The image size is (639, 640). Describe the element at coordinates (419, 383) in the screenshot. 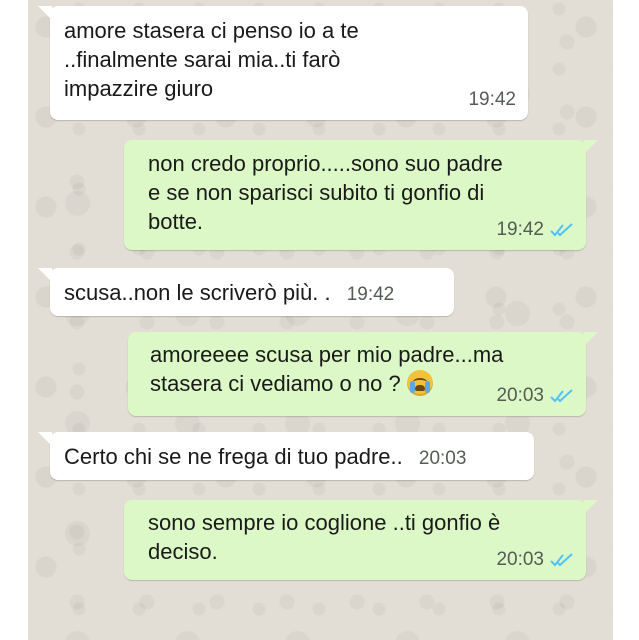

I see `crying-face-emoji-icon` at that location.